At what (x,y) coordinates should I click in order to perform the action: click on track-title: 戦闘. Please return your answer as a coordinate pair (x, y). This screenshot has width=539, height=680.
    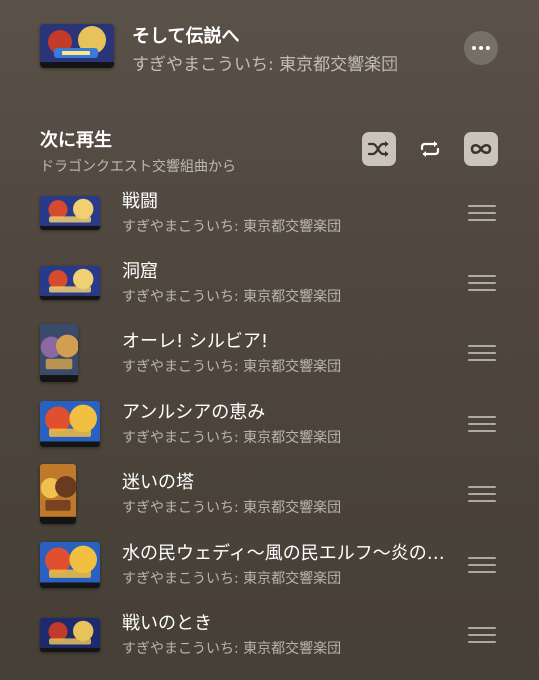
    Looking at the image, I should click on (140, 201).